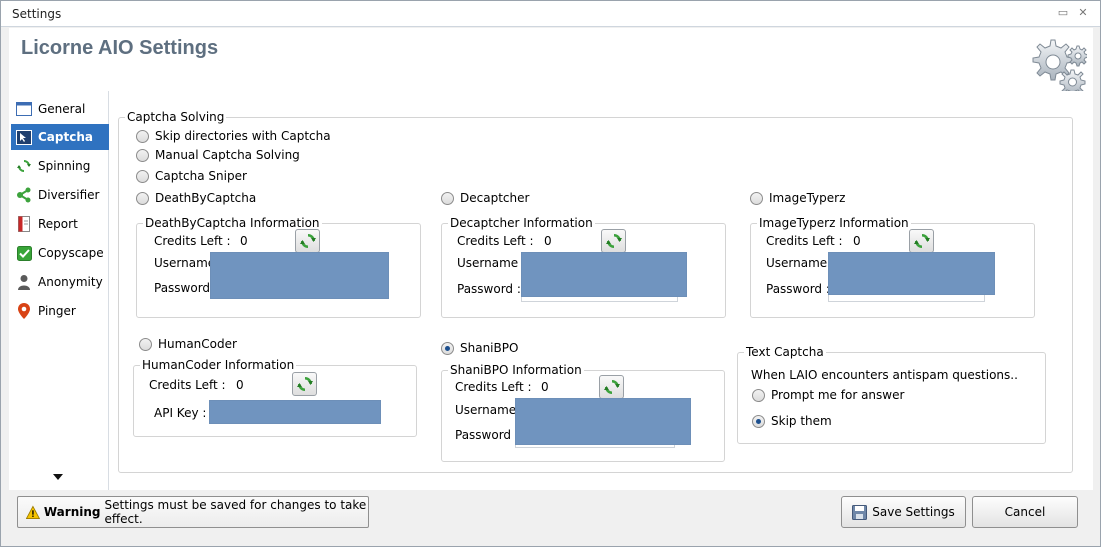  I want to click on header-banner: Licorne AIO Settings, so click(551, 61).